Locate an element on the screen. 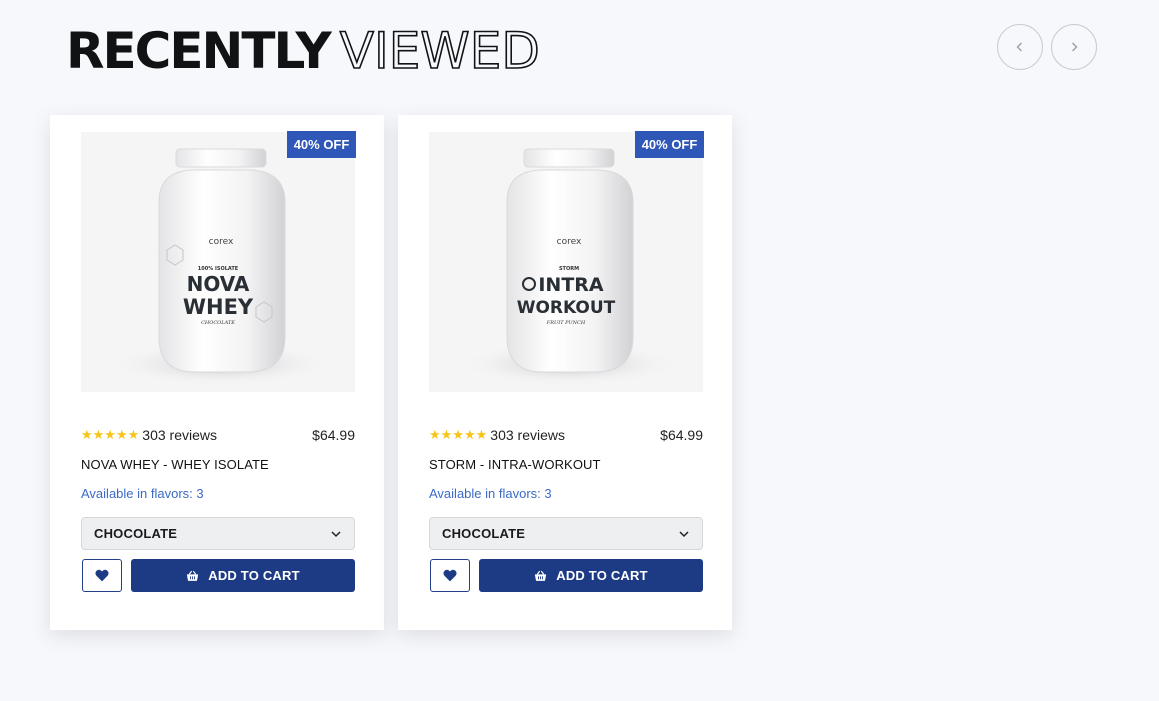 This screenshot has width=1159, height=701. section-title-bold: RECENTLY is located at coordinates (199, 51).